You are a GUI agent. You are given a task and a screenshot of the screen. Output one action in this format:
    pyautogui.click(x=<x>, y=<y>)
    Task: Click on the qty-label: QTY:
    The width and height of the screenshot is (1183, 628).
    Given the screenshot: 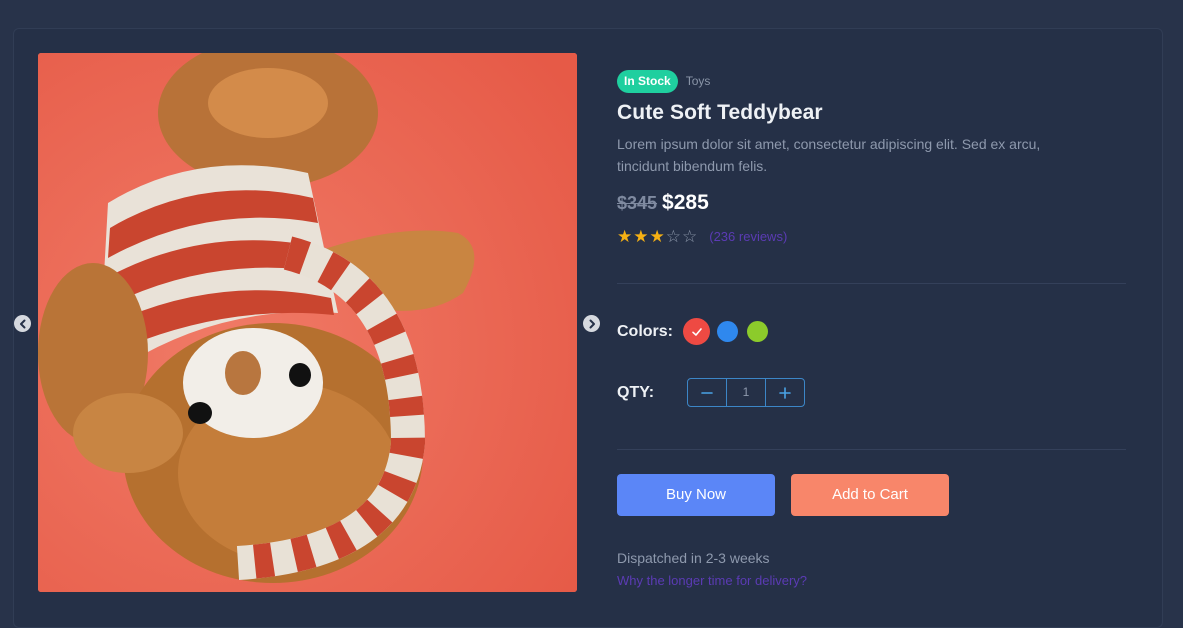 What is the action you would take?
    pyautogui.click(x=636, y=392)
    